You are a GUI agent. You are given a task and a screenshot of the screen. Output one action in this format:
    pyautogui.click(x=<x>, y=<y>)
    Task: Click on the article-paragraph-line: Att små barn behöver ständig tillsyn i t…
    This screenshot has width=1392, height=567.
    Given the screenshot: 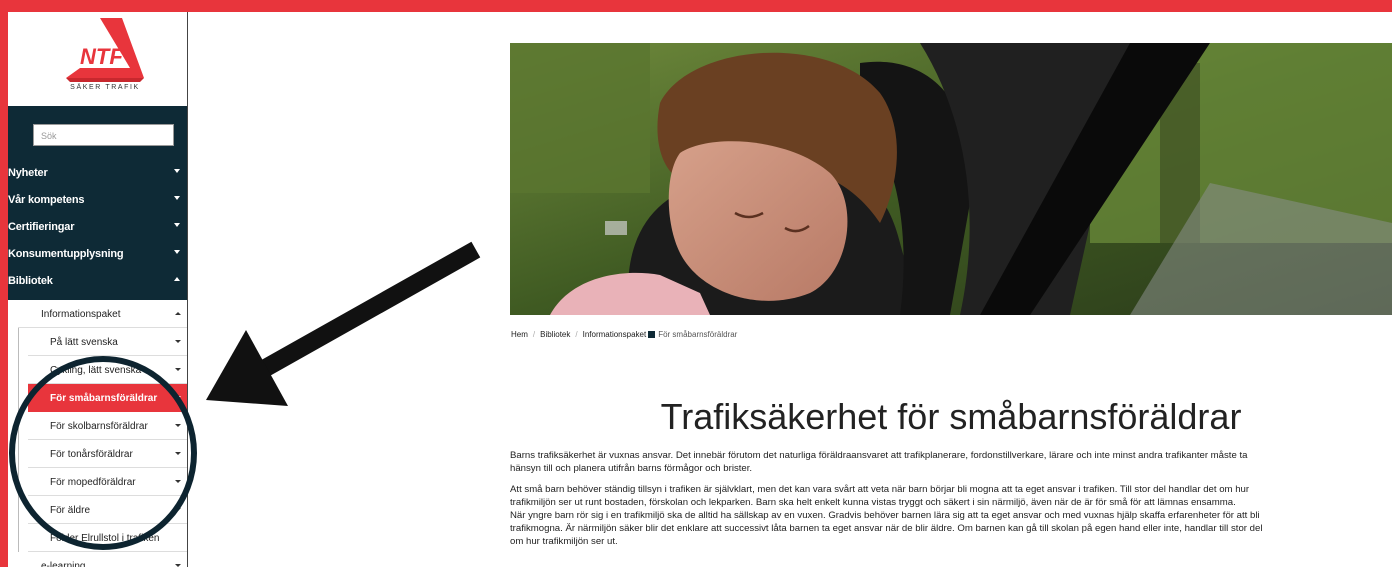 What is the action you would take?
    pyautogui.click(x=880, y=489)
    